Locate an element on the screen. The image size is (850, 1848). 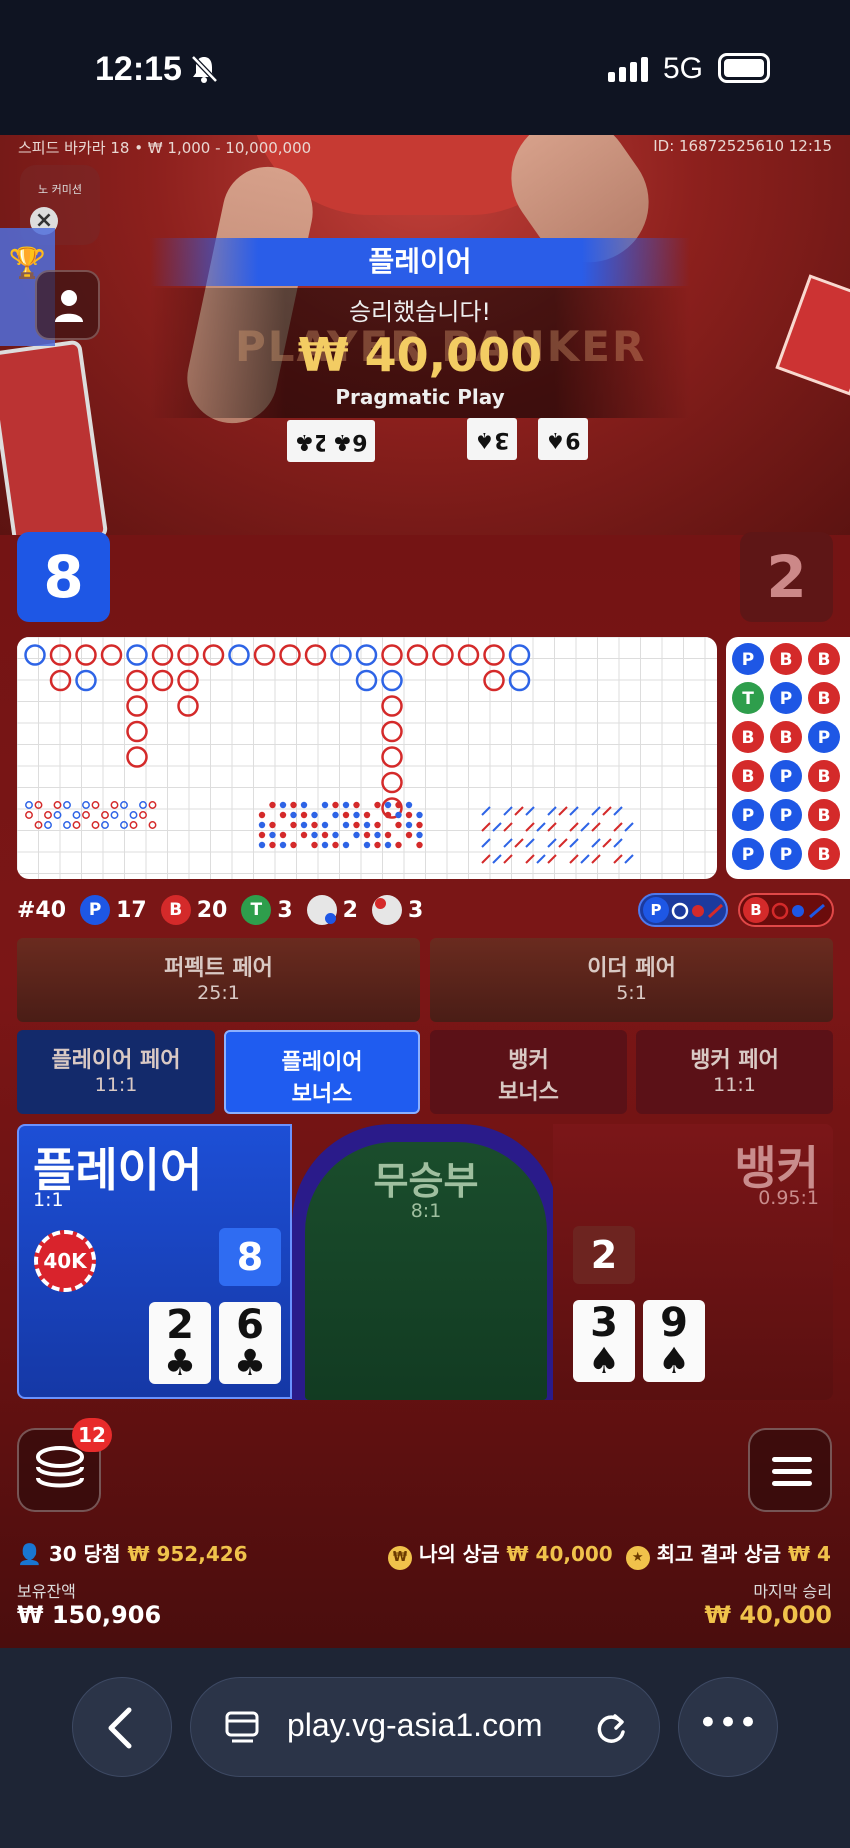
banker-pair-count: 3 is located at coordinates (415, 910).